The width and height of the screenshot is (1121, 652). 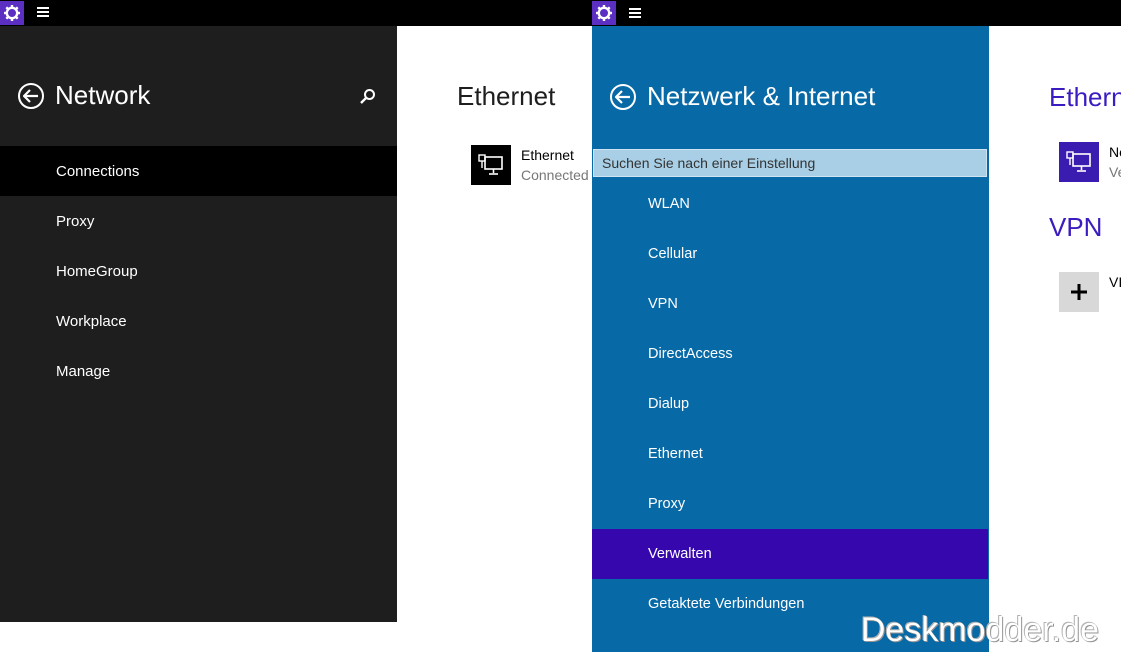 What do you see at coordinates (790, 304) in the screenshot?
I see `sidebar-item-vpn: VPN` at bounding box center [790, 304].